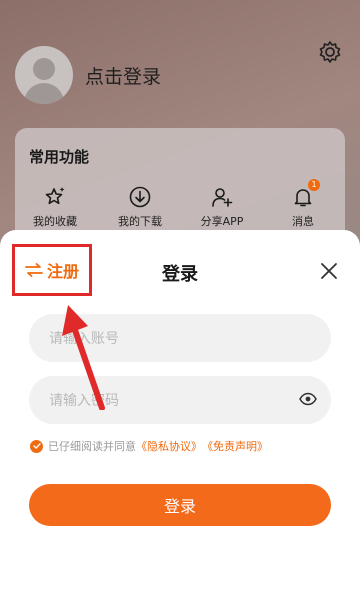  I want to click on downloads-label: 我的下载, so click(140, 221).